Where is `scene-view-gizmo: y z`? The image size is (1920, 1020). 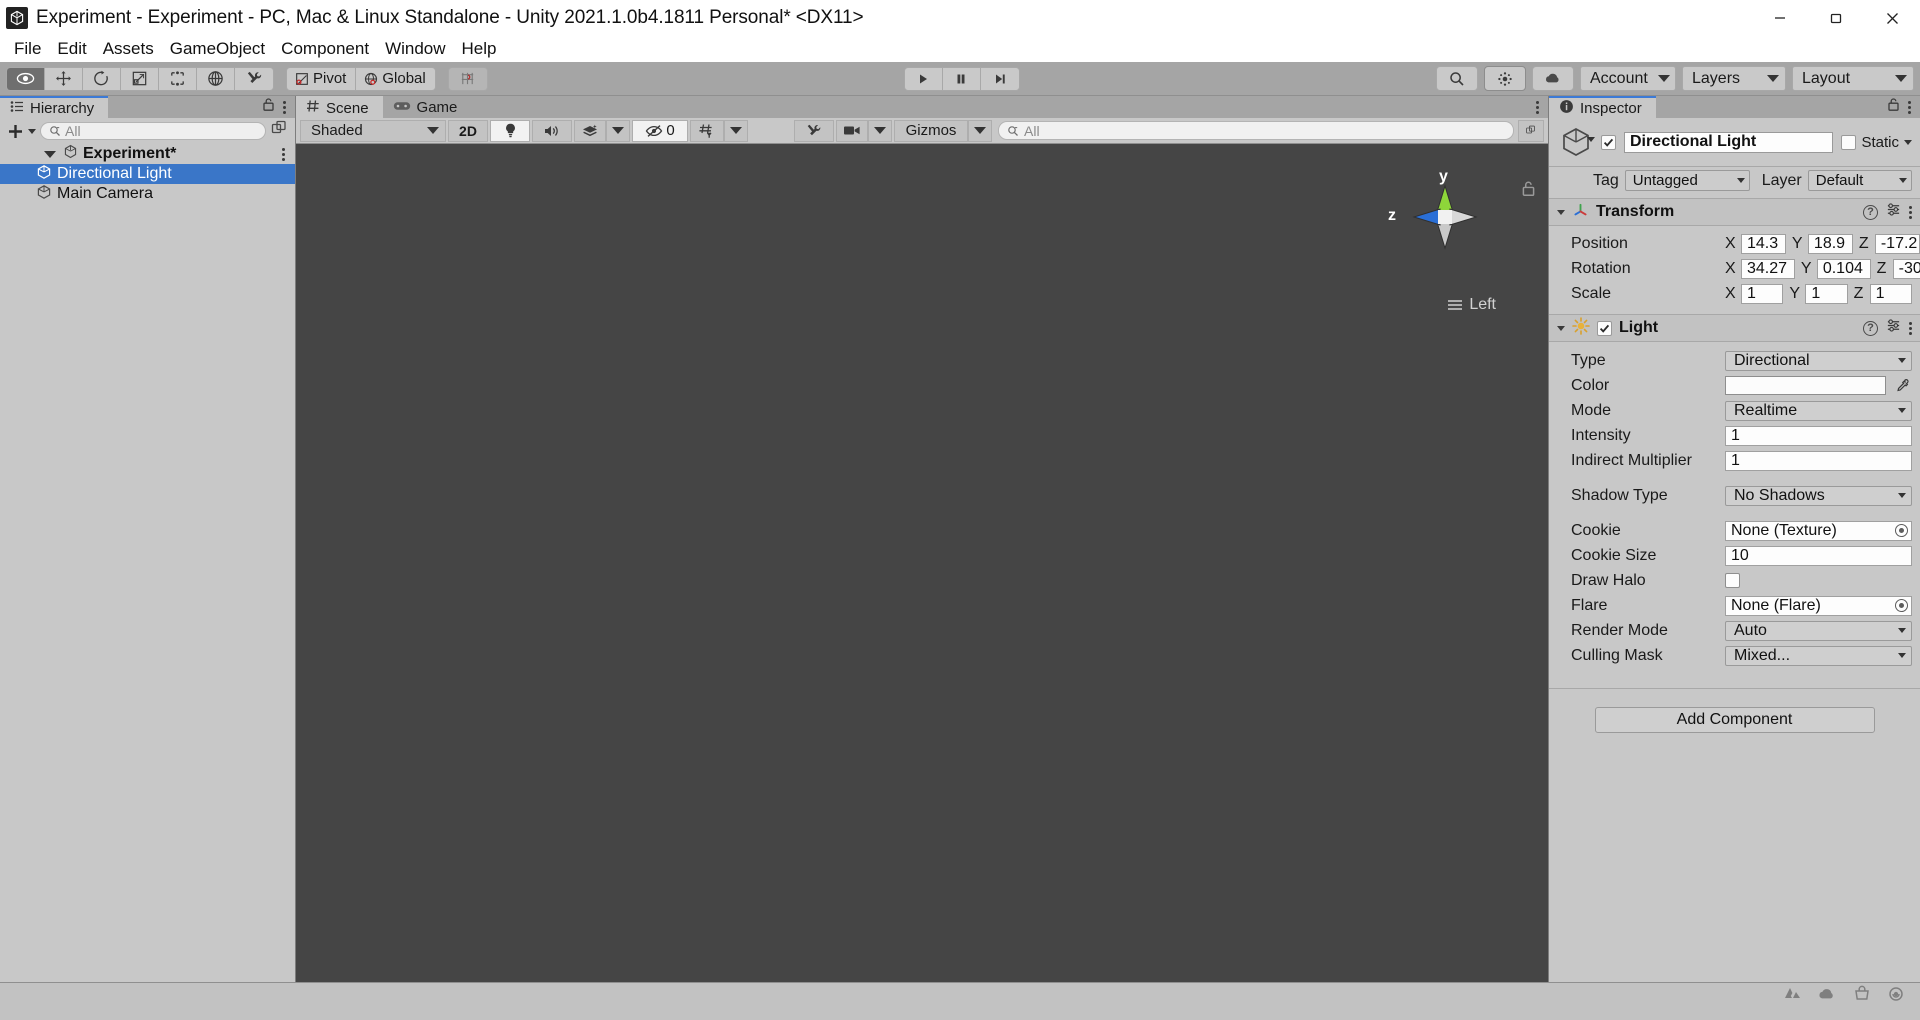 scene-view-gizmo: y z is located at coordinates (1439, 215).